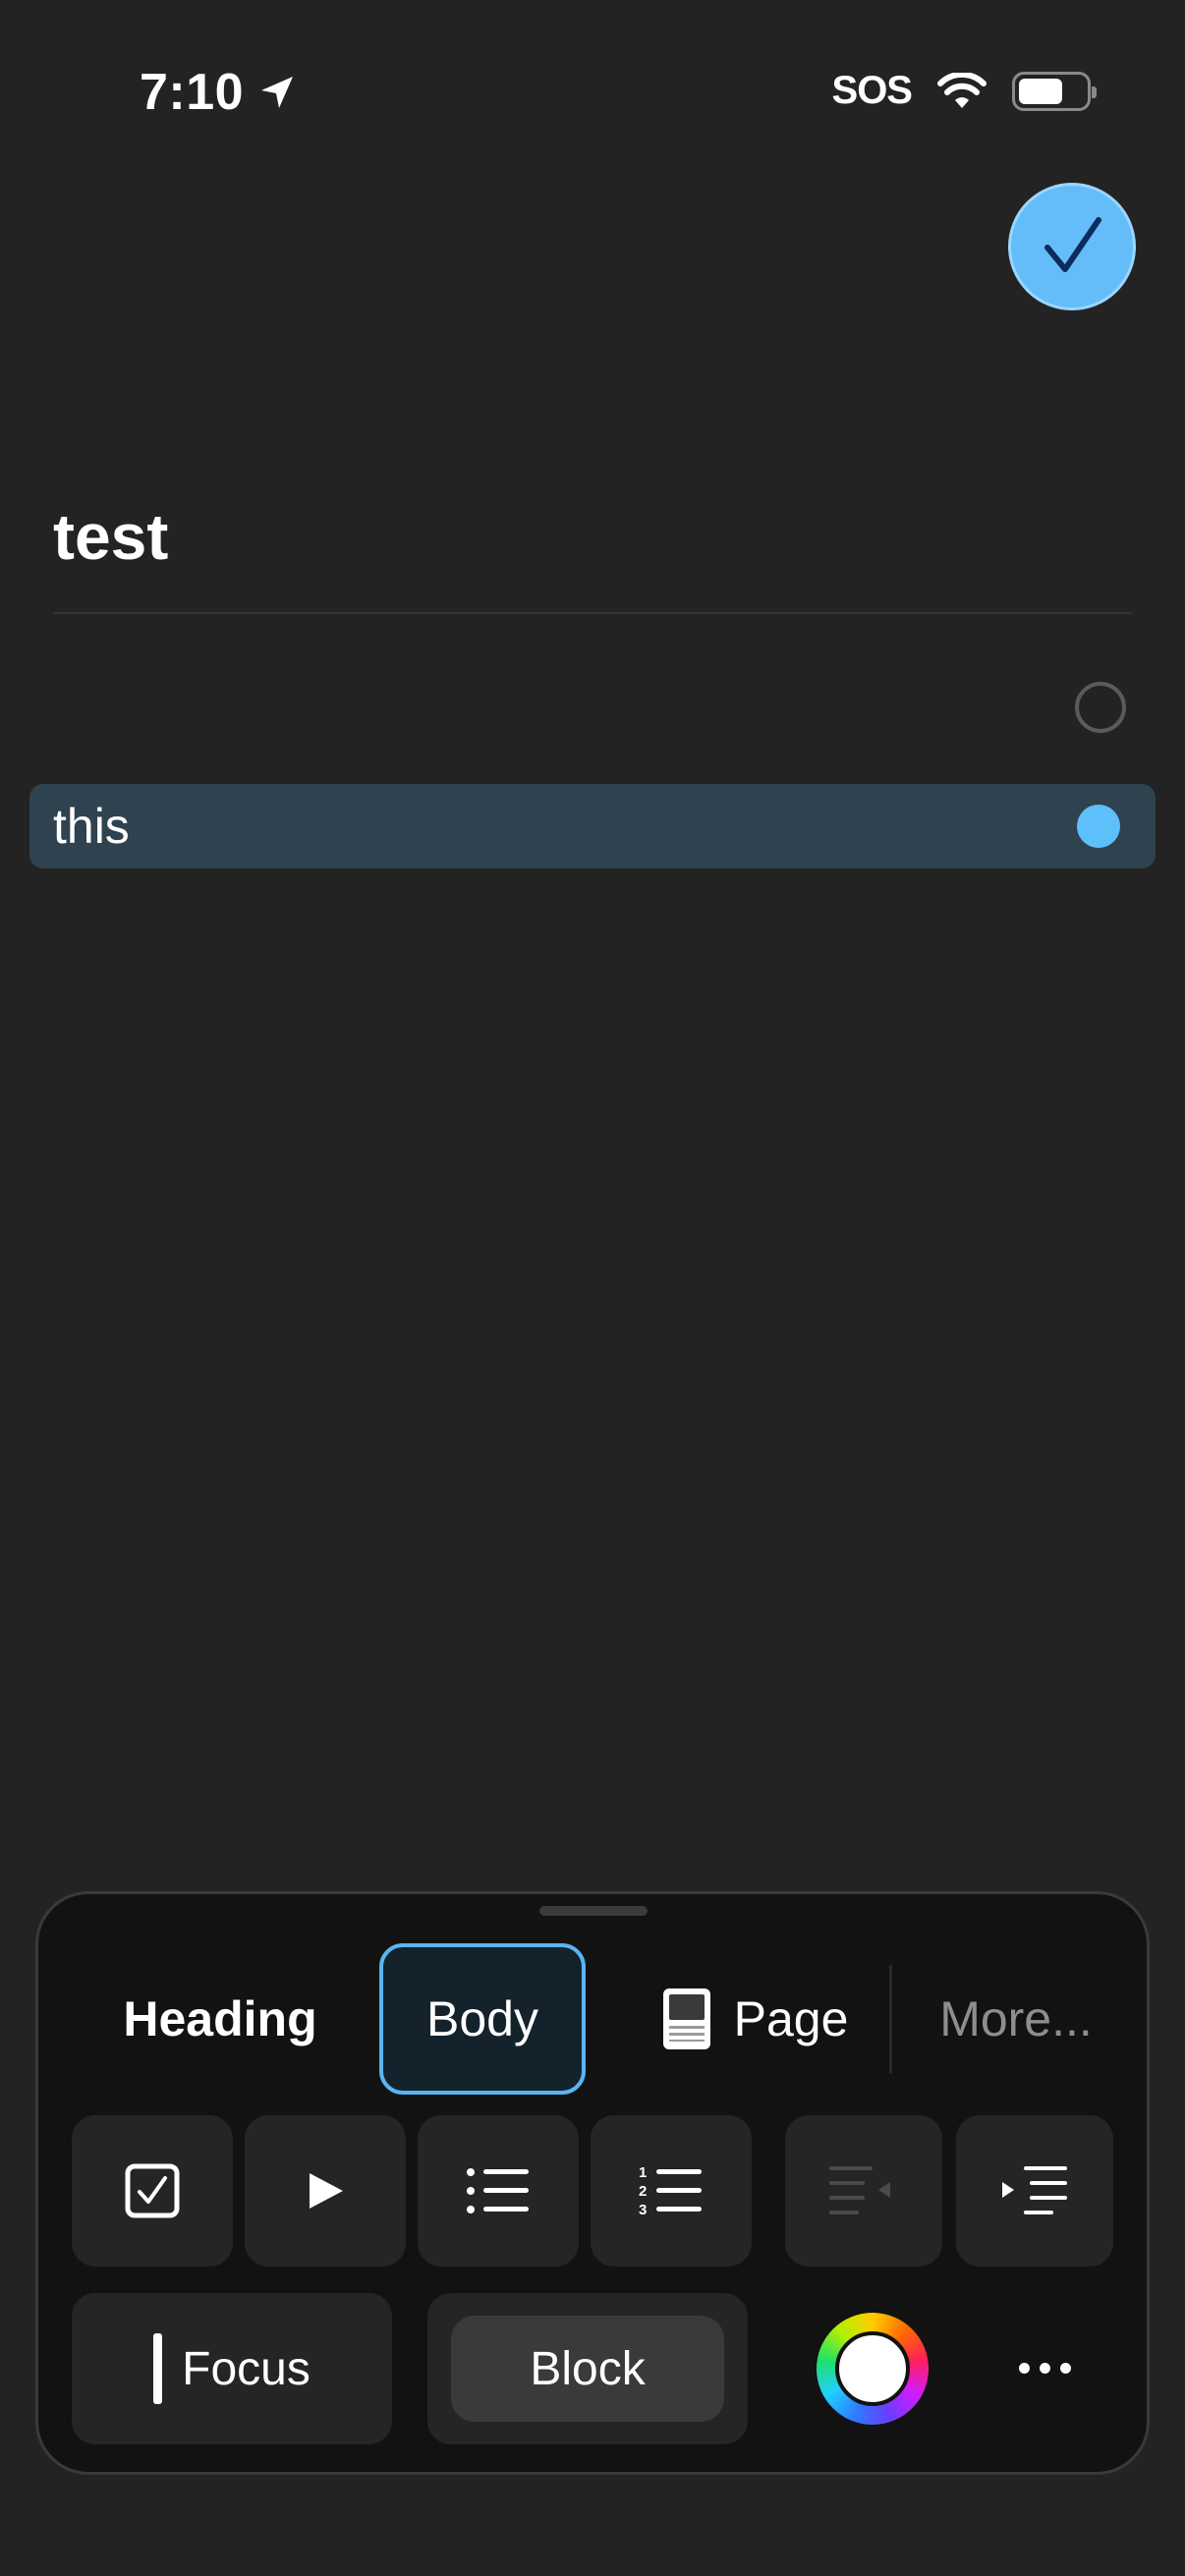  Describe the element at coordinates (1054, 91) in the screenshot. I see `battery-icon` at that location.